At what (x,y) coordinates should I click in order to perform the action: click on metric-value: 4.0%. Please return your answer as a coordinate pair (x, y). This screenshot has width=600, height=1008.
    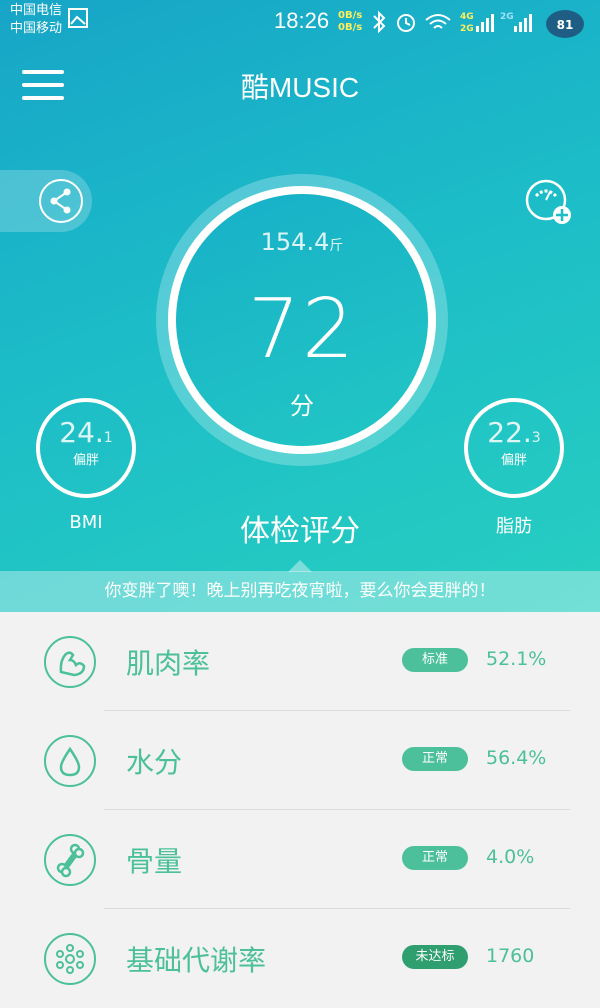
    Looking at the image, I should click on (510, 857).